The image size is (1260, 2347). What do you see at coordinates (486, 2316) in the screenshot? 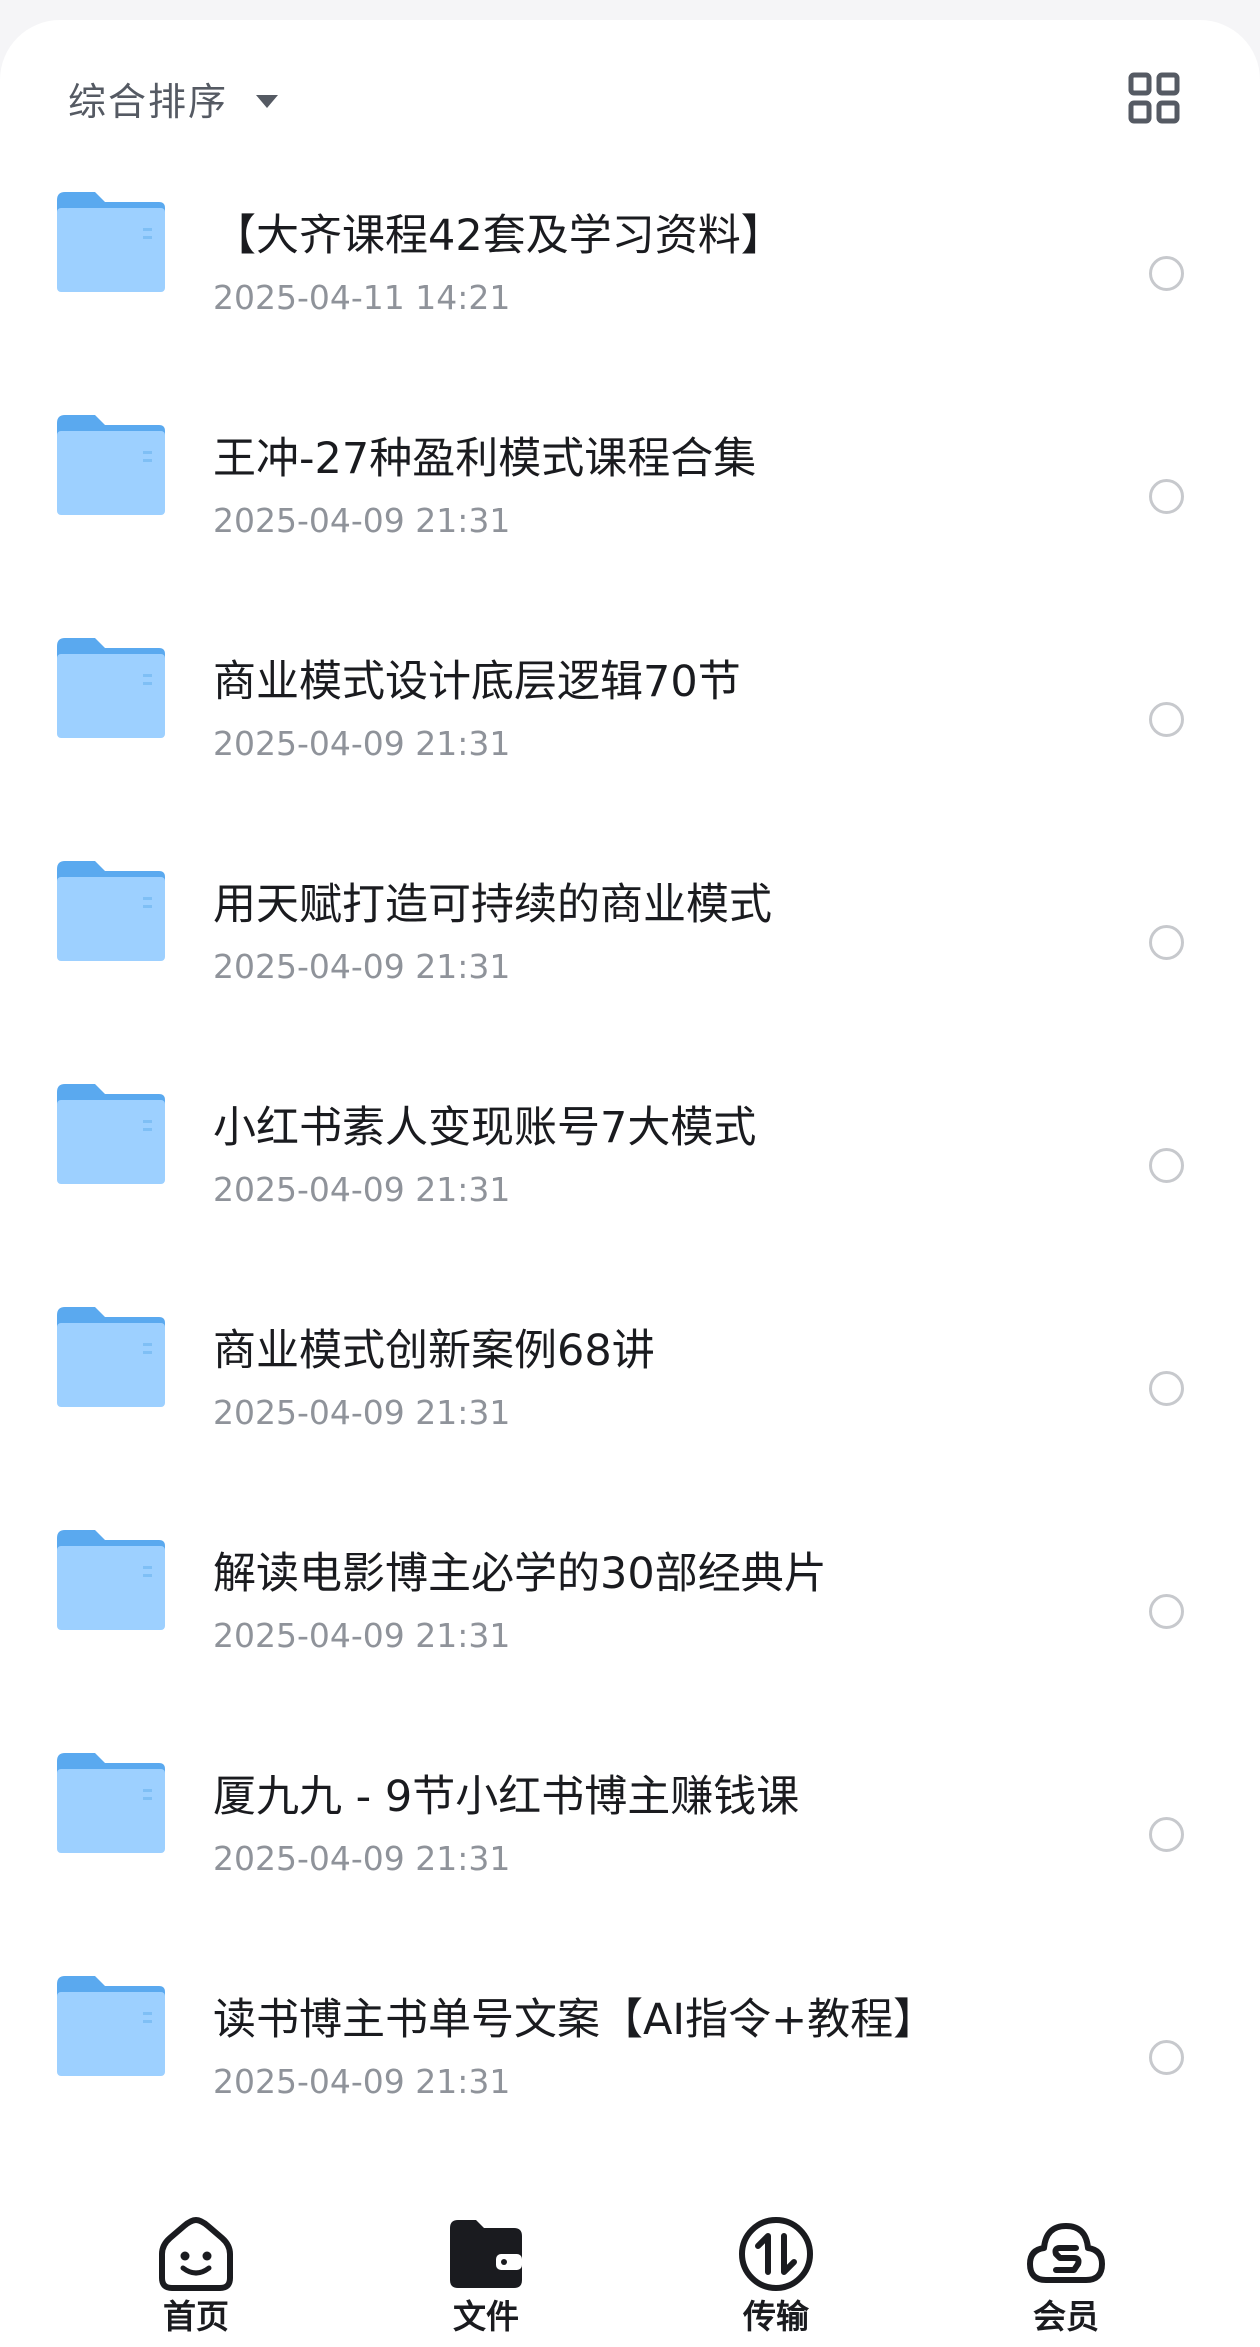
I see `tab-label: 文件` at bounding box center [486, 2316].